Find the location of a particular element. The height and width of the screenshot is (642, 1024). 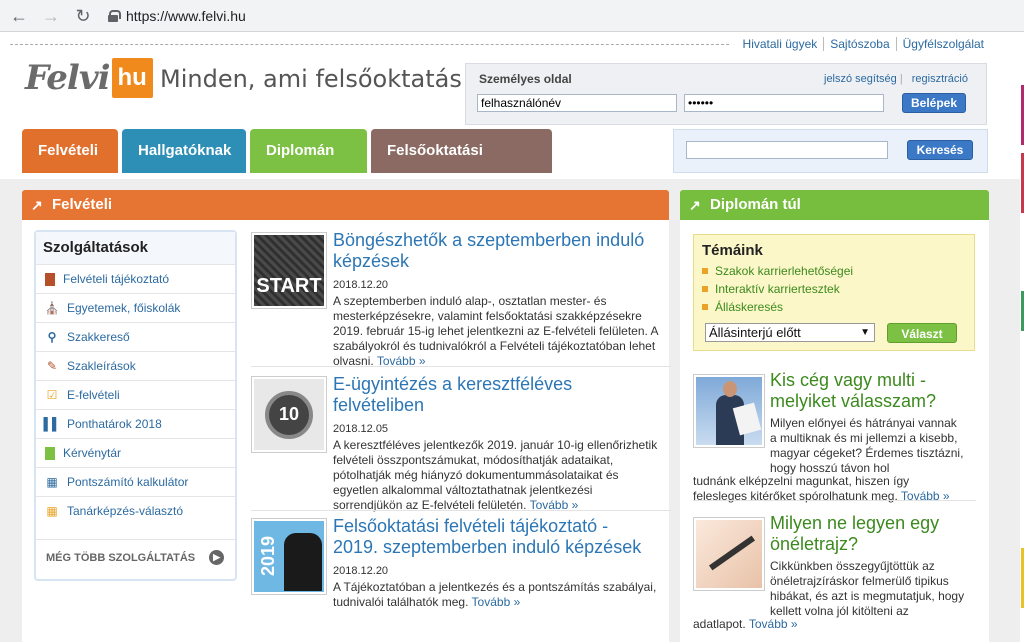

businessman-image is located at coordinates (729, 411).